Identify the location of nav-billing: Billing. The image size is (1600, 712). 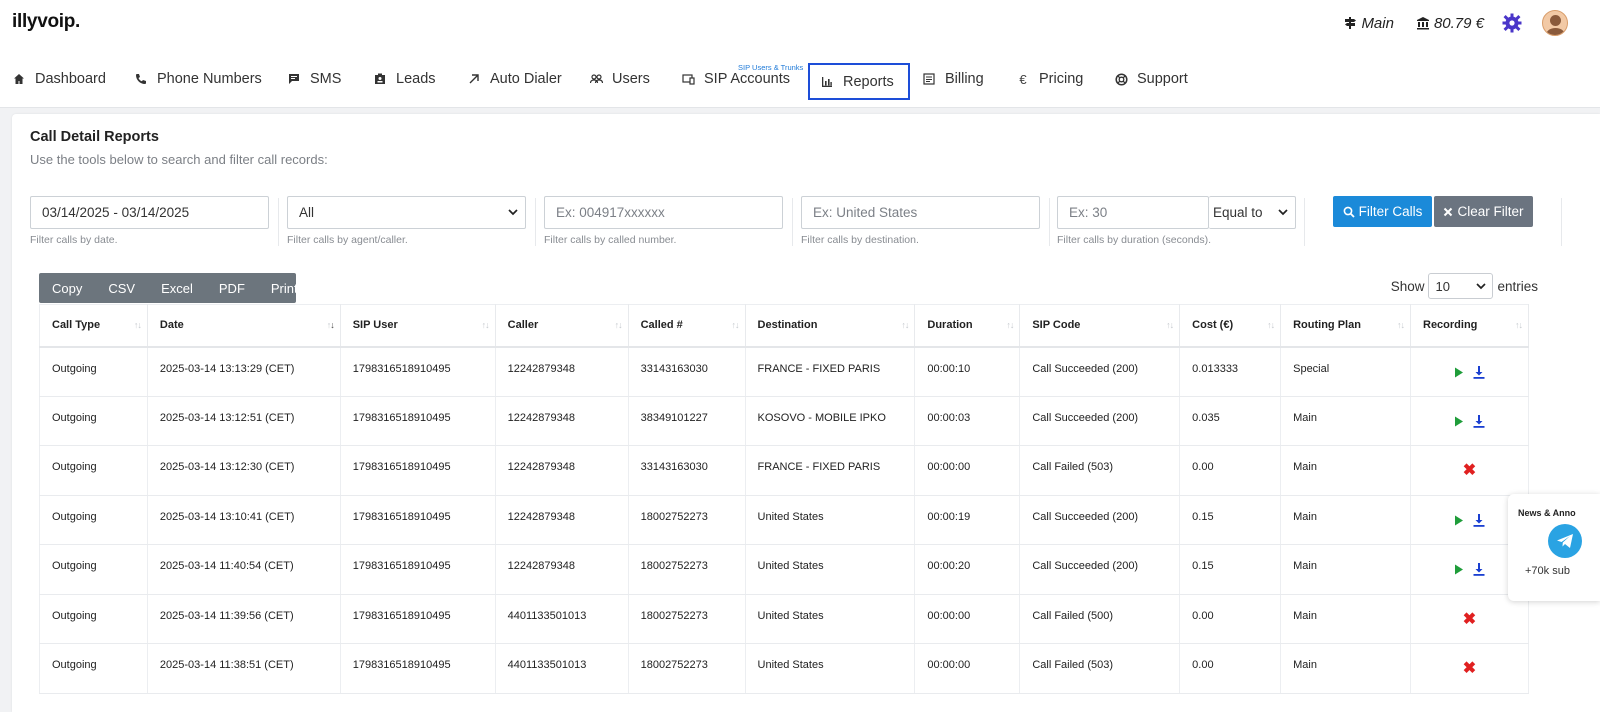
(953, 79).